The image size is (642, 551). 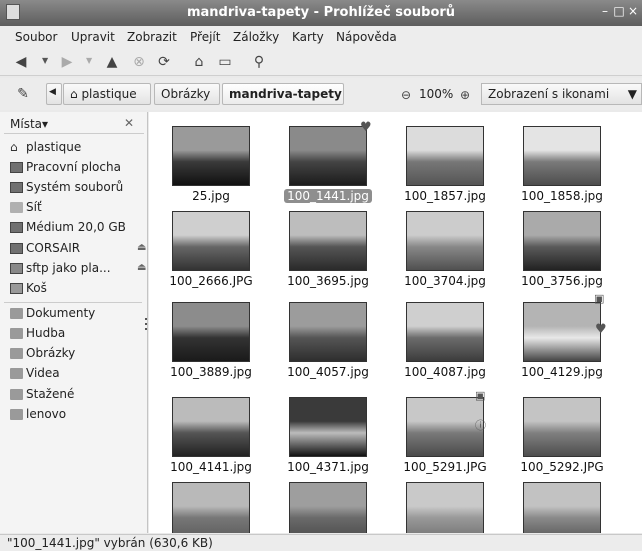 What do you see at coordinates (45, 124) in the screenshot?
I see `dropdown-arrow-icon: ▾` at bounding box center [45, 124].